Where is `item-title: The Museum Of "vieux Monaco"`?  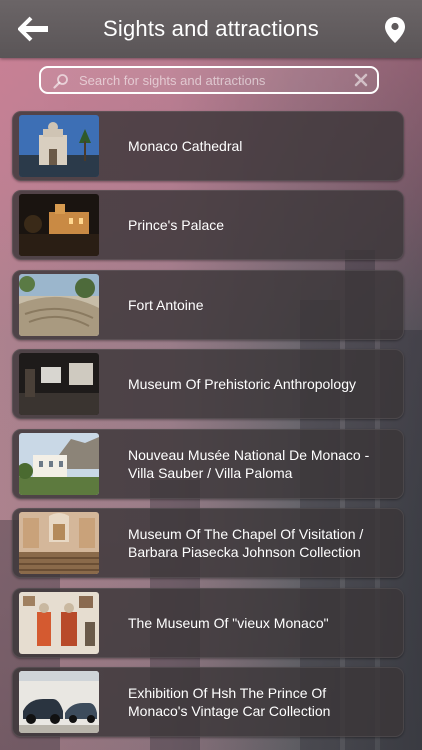
item-title: The Museum Of "vieux Monaco" is located at coordinates (228, 623).